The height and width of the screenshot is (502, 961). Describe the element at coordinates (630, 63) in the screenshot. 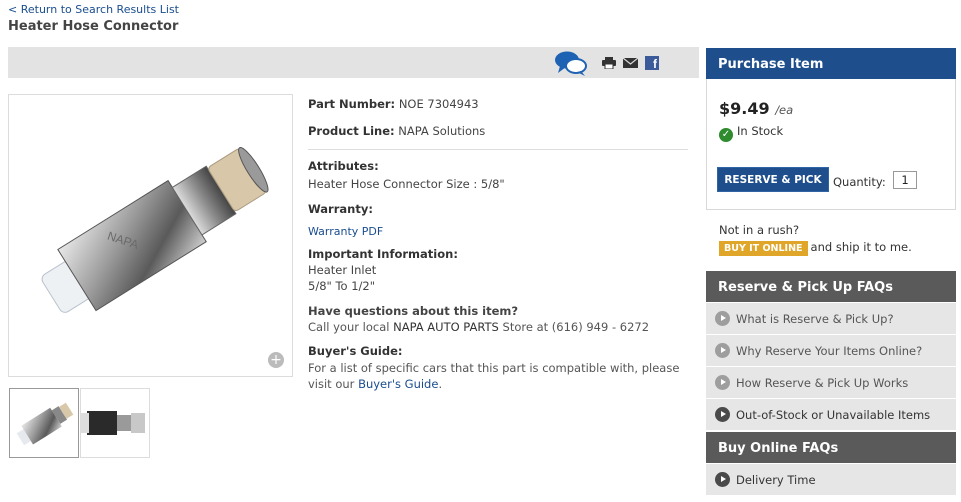

I see `mail-icon` at that location.